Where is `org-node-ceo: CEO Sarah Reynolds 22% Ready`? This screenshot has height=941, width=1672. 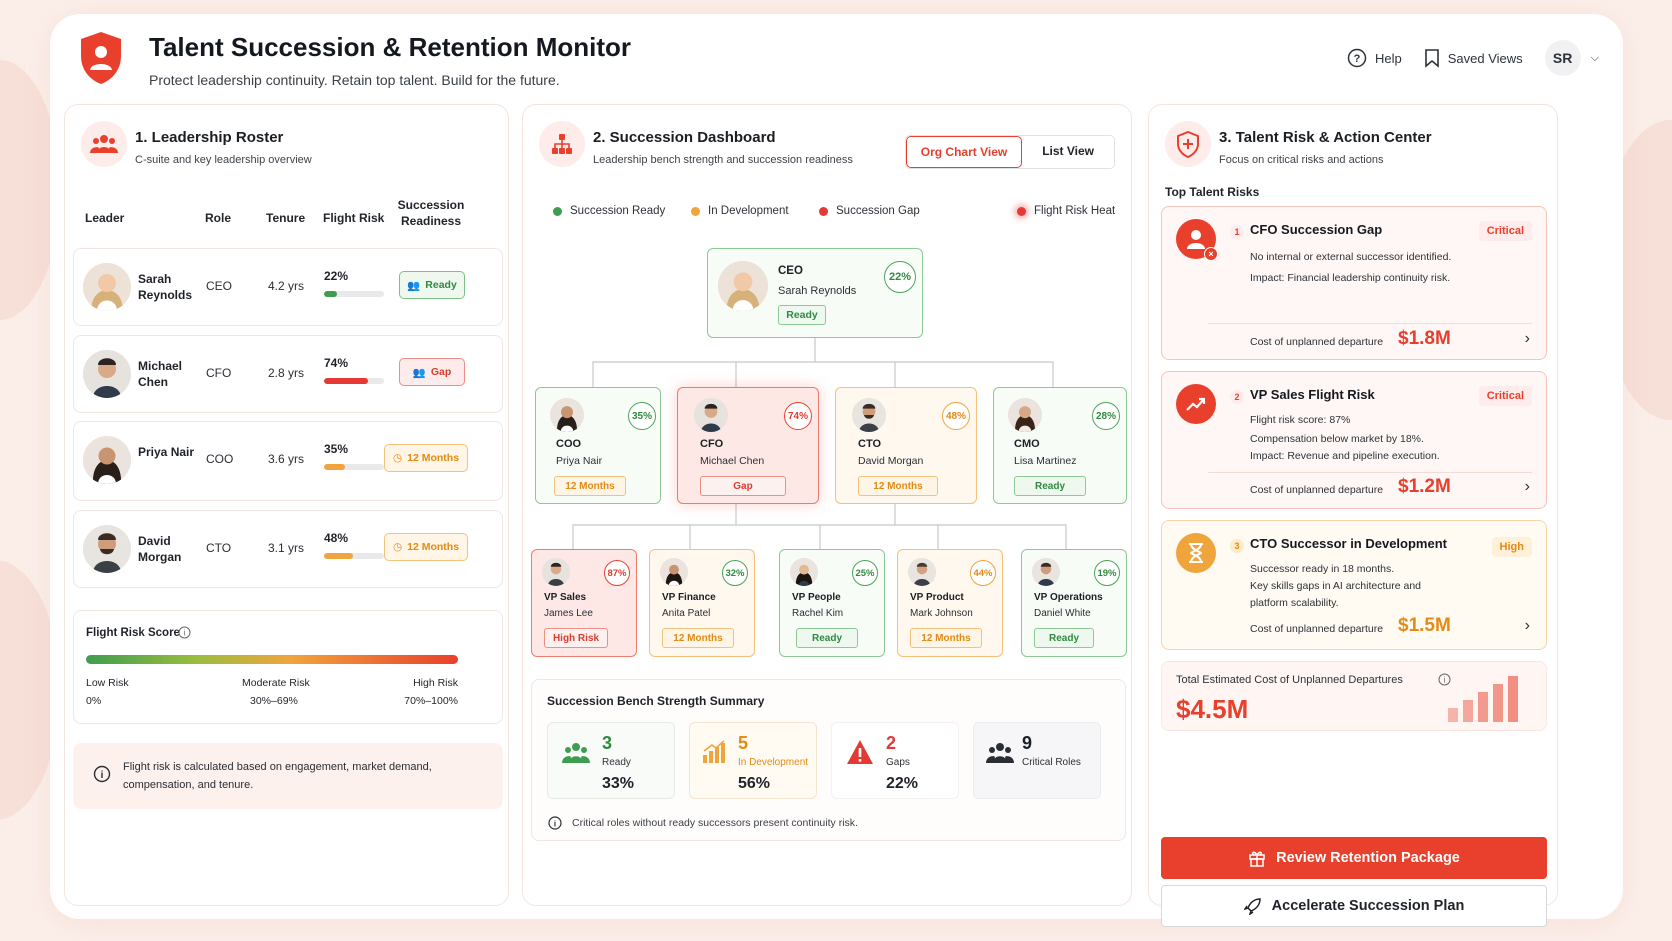
org-node-ceo: CEO Sarah Reynolds 22% Ready is located at coordinates (815, 293).